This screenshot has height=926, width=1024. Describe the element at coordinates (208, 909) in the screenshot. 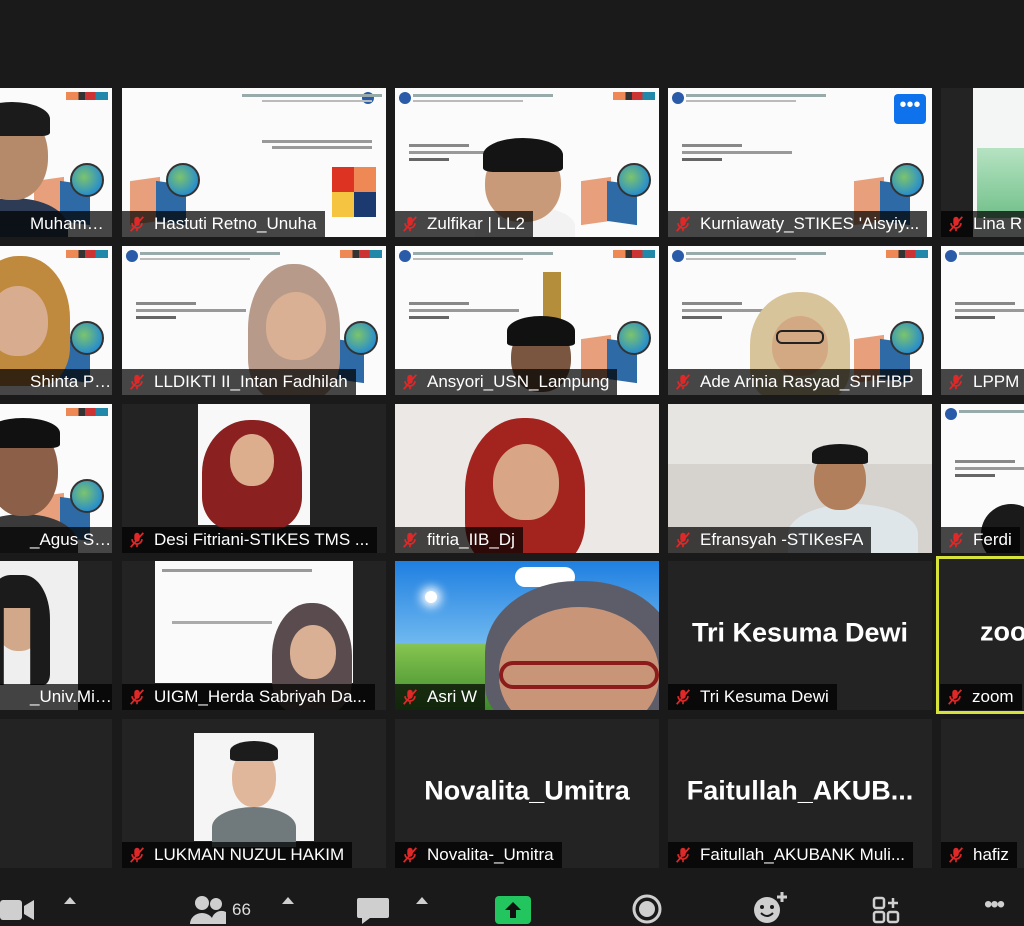

I see `participants-icon` at that location.